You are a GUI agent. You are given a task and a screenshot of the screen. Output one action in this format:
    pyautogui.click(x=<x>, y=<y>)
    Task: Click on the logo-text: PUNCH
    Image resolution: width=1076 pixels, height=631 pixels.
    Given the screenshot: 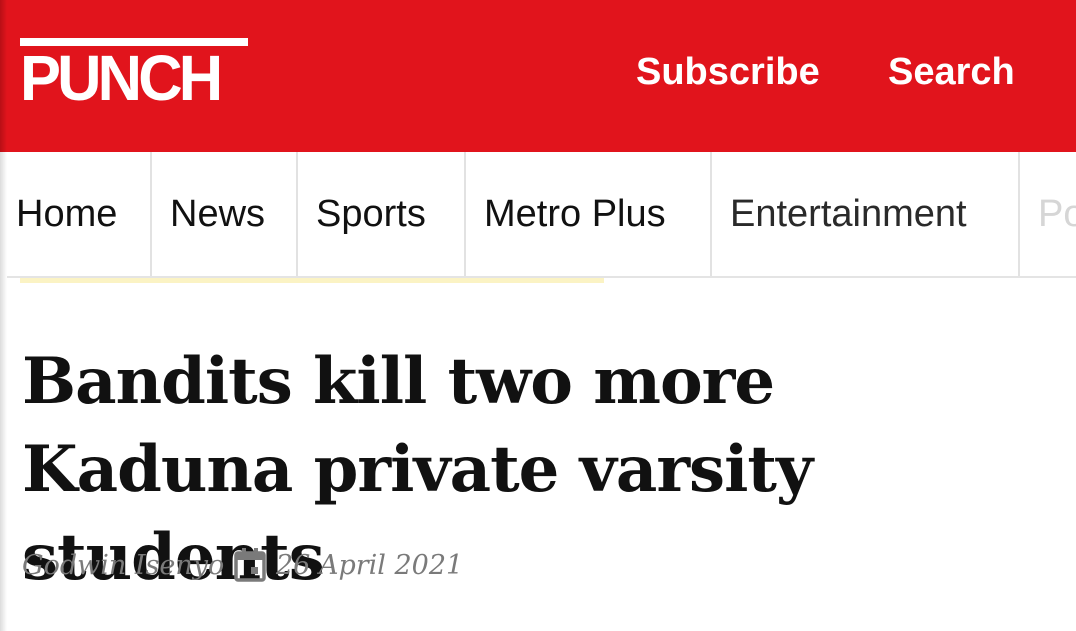 What is the action you would take?
    pyautogui.click(x=121, y=78)
    